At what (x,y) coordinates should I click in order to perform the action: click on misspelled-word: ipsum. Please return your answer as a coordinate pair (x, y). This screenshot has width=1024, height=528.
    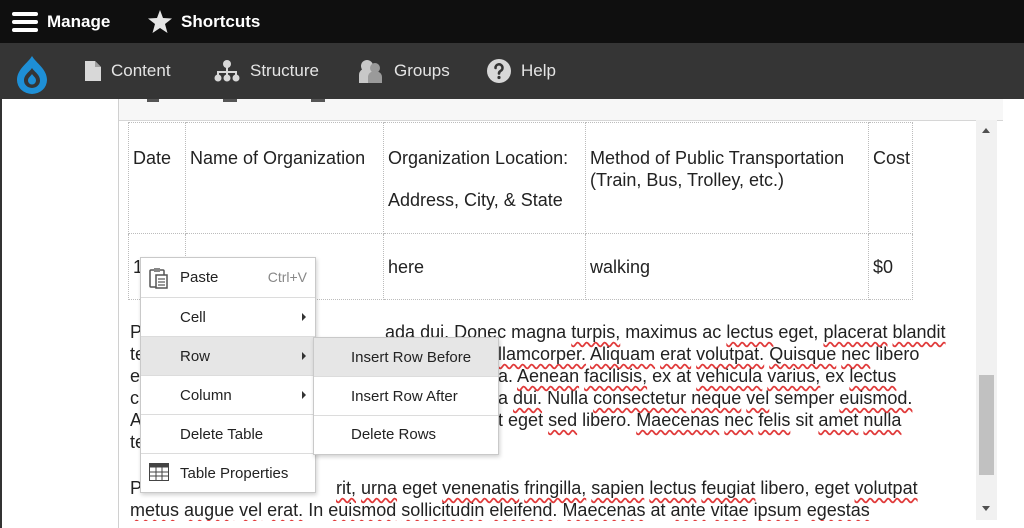
    Looking at the image, I should click on (778, 510).